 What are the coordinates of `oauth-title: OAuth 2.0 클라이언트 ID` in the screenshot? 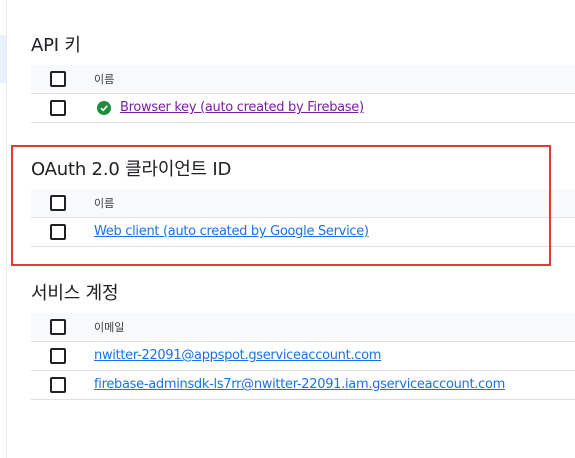 It's located at (131, 169).